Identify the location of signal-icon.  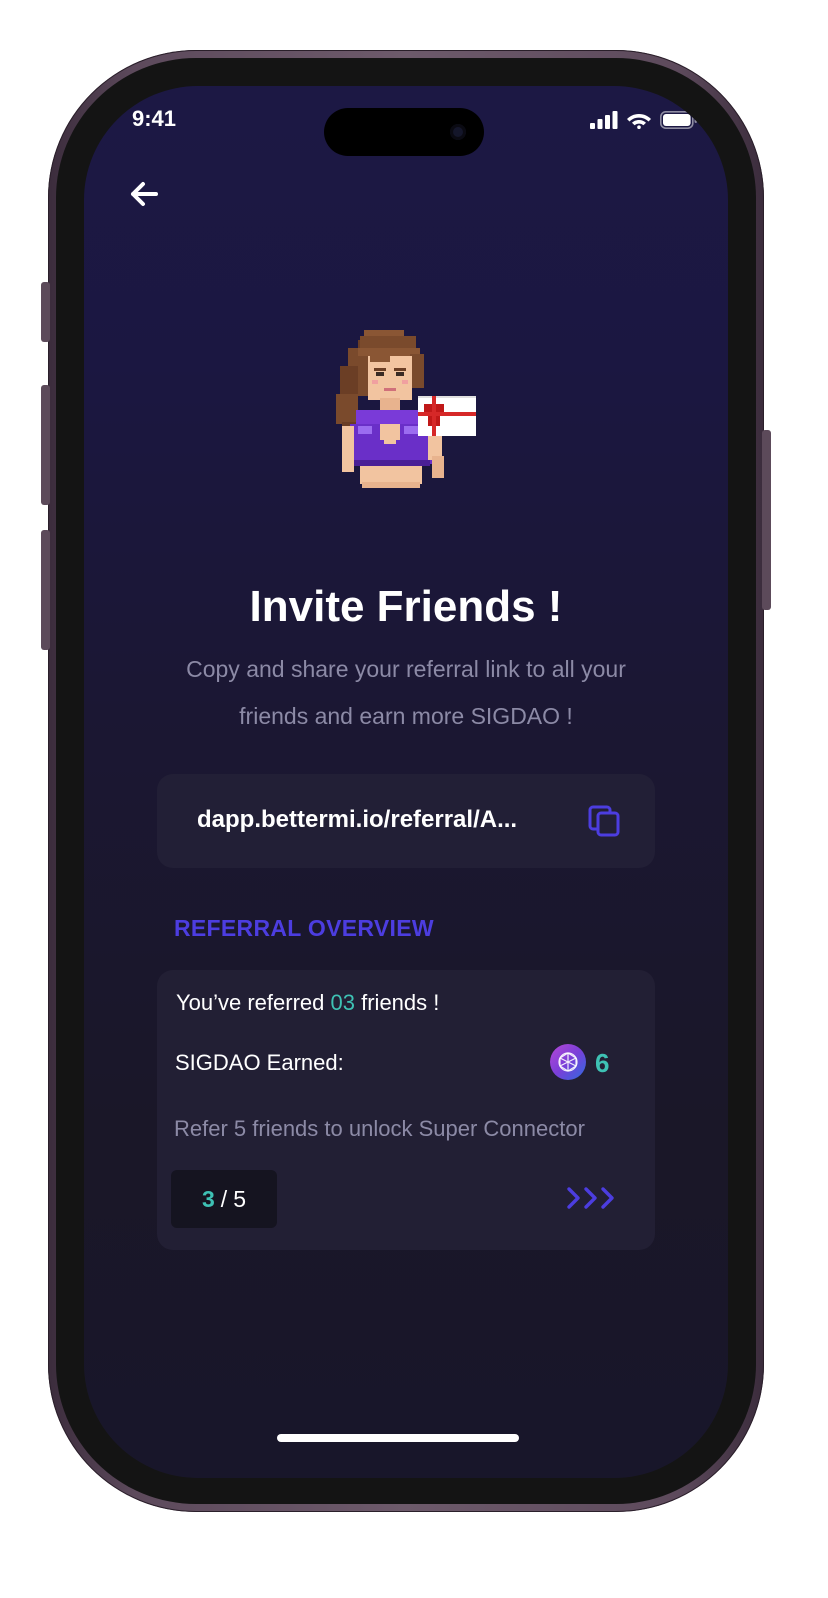
(604, 119).